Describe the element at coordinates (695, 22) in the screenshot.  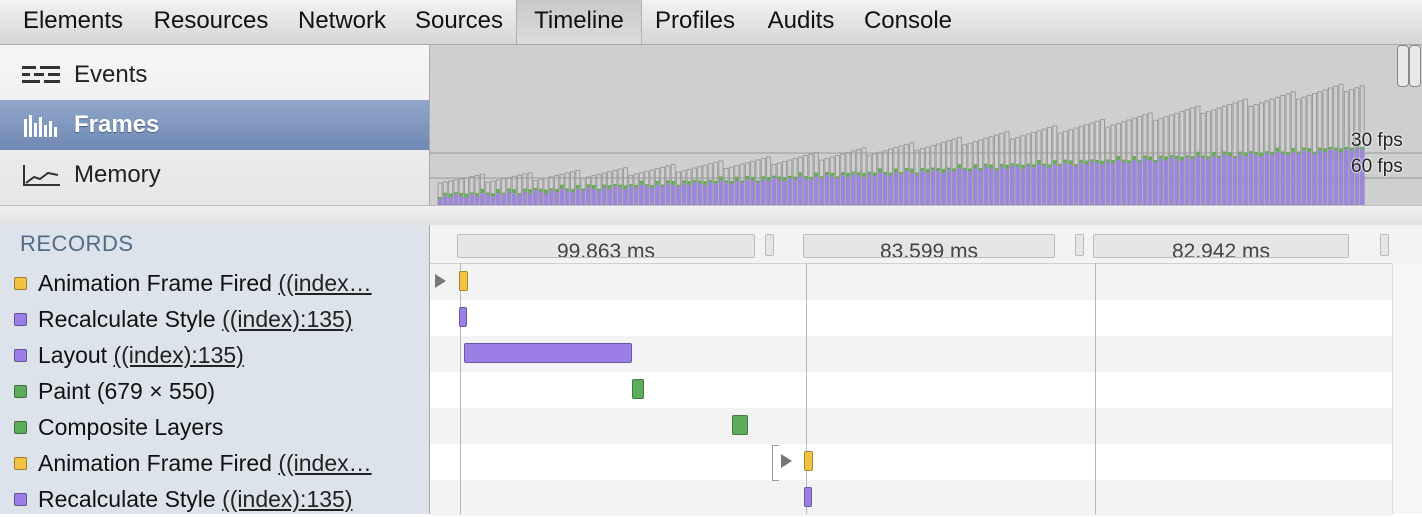
I see `tab-profiles: Profiles` at that location.